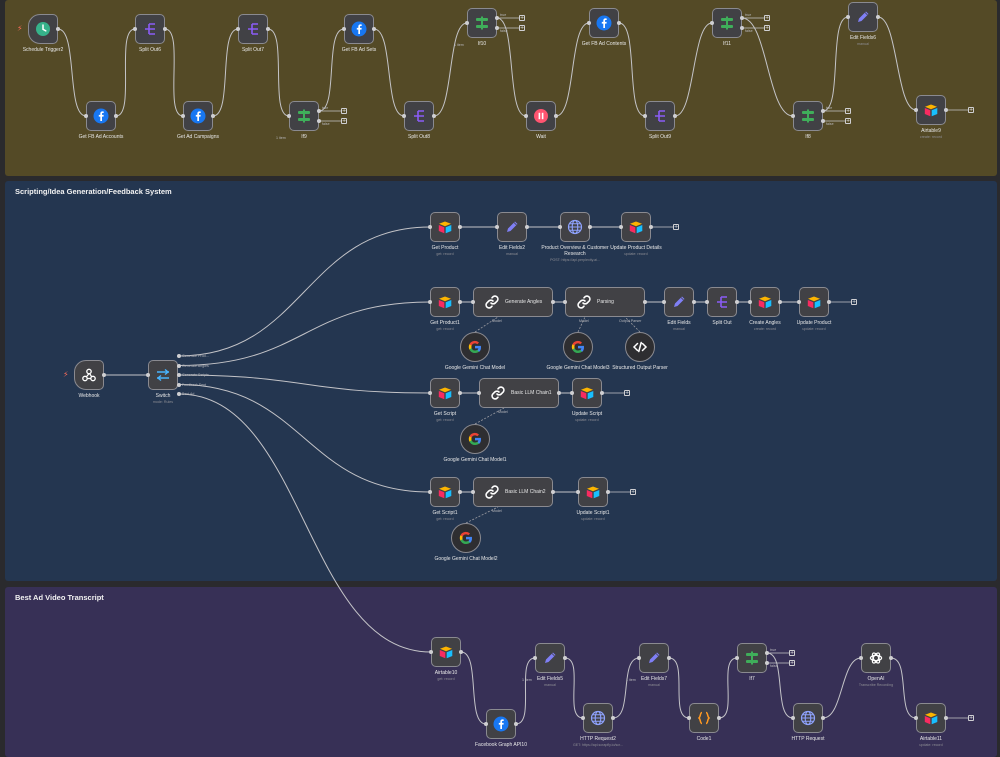 Image resolution: width=1000 pixels, height=757 pixels. I want to click on node-edit-fields2, so click(512, 227).